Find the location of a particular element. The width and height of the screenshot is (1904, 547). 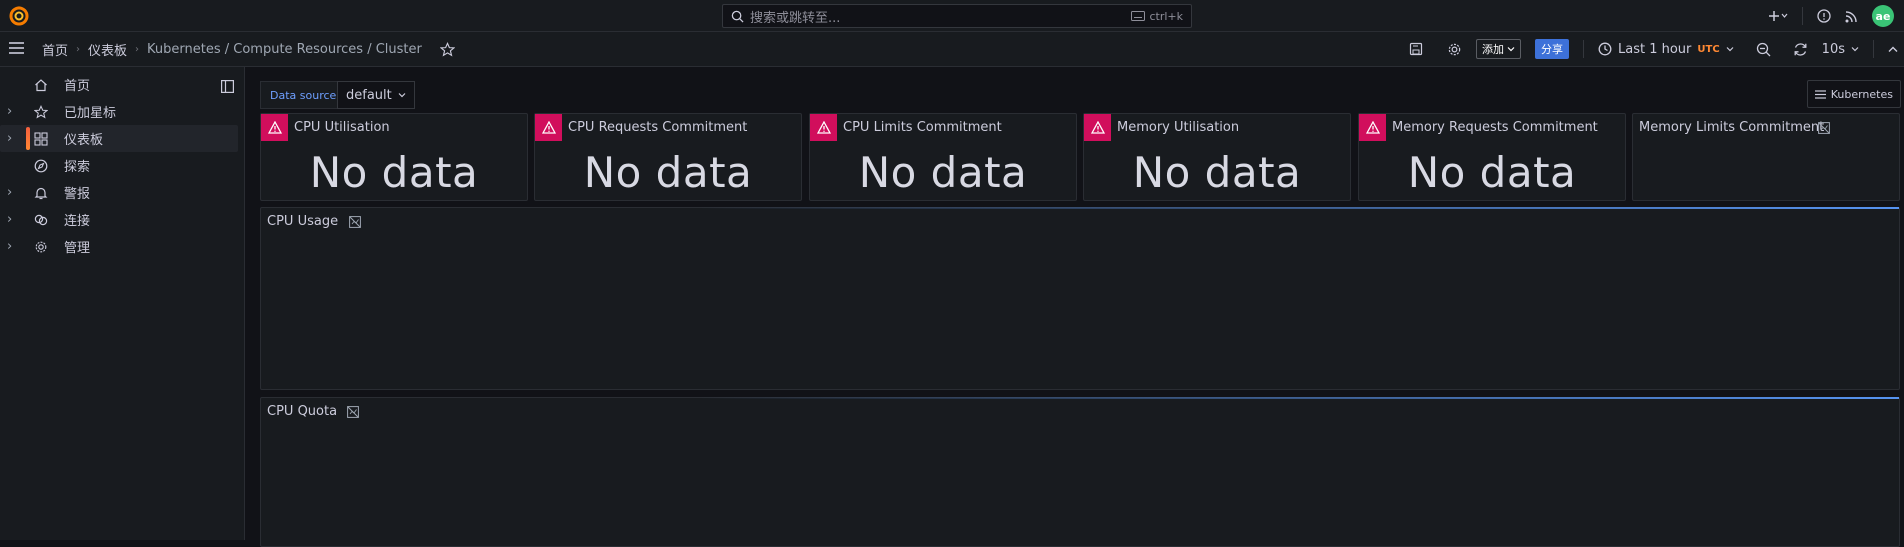

search-input: 搜索或跳转至... ctrl+k is located at coordinates (957, 16).